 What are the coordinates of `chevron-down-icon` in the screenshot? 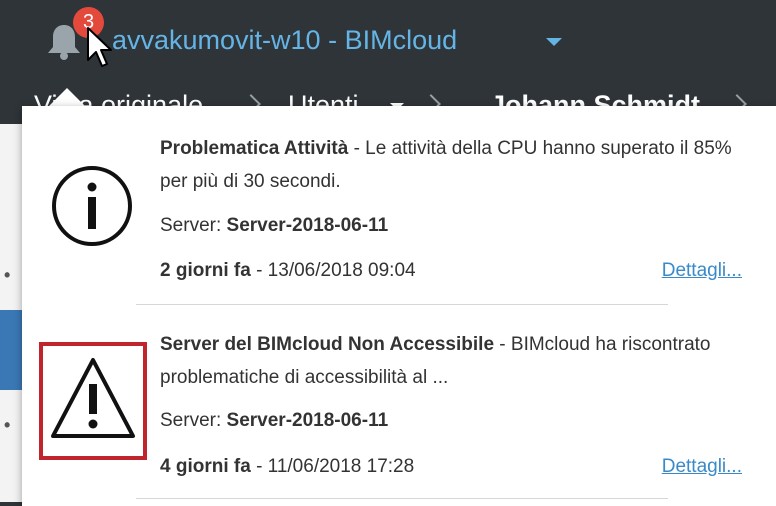 It's located at (554, 42).